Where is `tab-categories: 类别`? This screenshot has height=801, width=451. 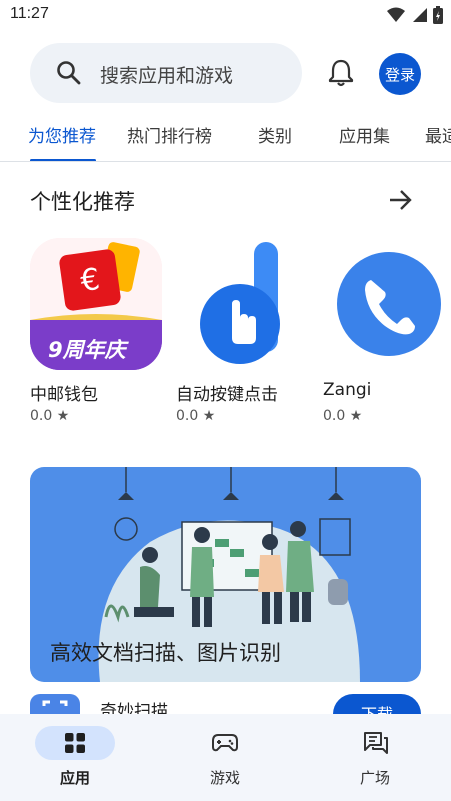 tab-categories: 类别 is located at coordinates (275, 134).